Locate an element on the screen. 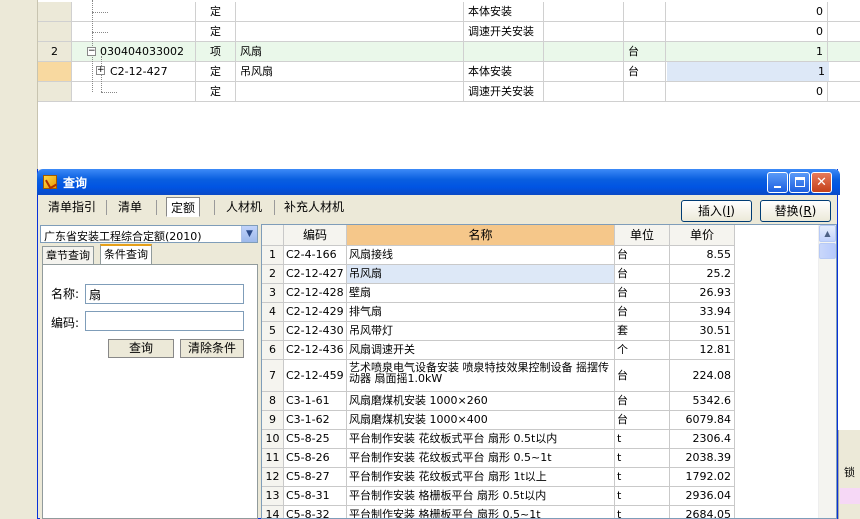 This screenshot has height=519, width=860. chevron-down-icon: ▼ is located at coordinates (249, 234).